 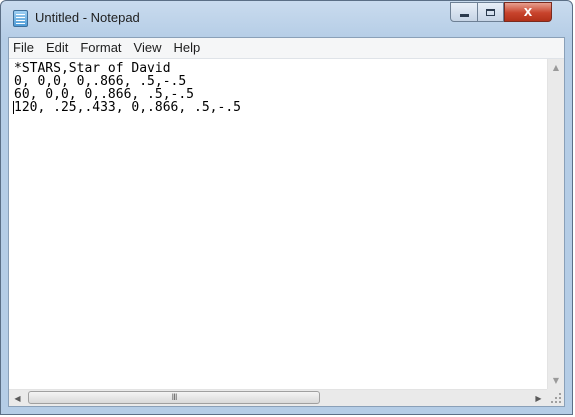 I want to click on scroll-left-arrow-icon: ◀, so click(x=17, y=398).